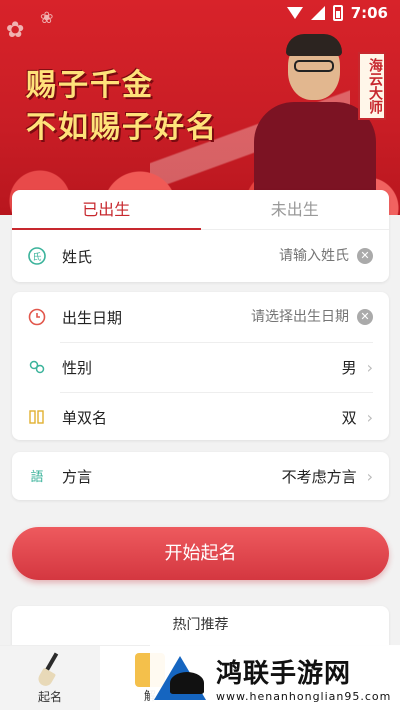 The width and height of the screenshot is (400, 710). What do you see at coordinates (200, 625) in the screenshot?
I see `hot-recommend-title: 热门推荐` at bounding box center [200, 625].